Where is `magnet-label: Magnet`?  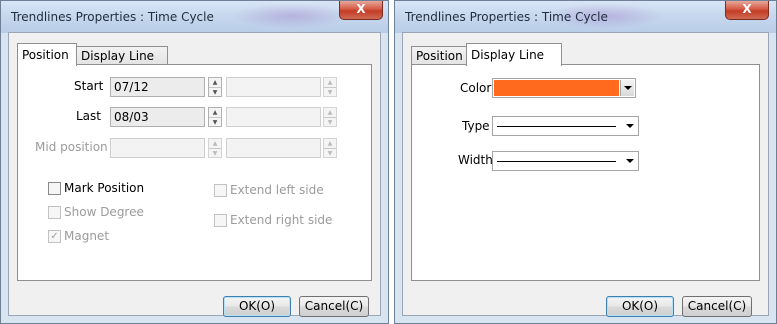
magnet-label: Magnet is located at coordinates (87, 236).